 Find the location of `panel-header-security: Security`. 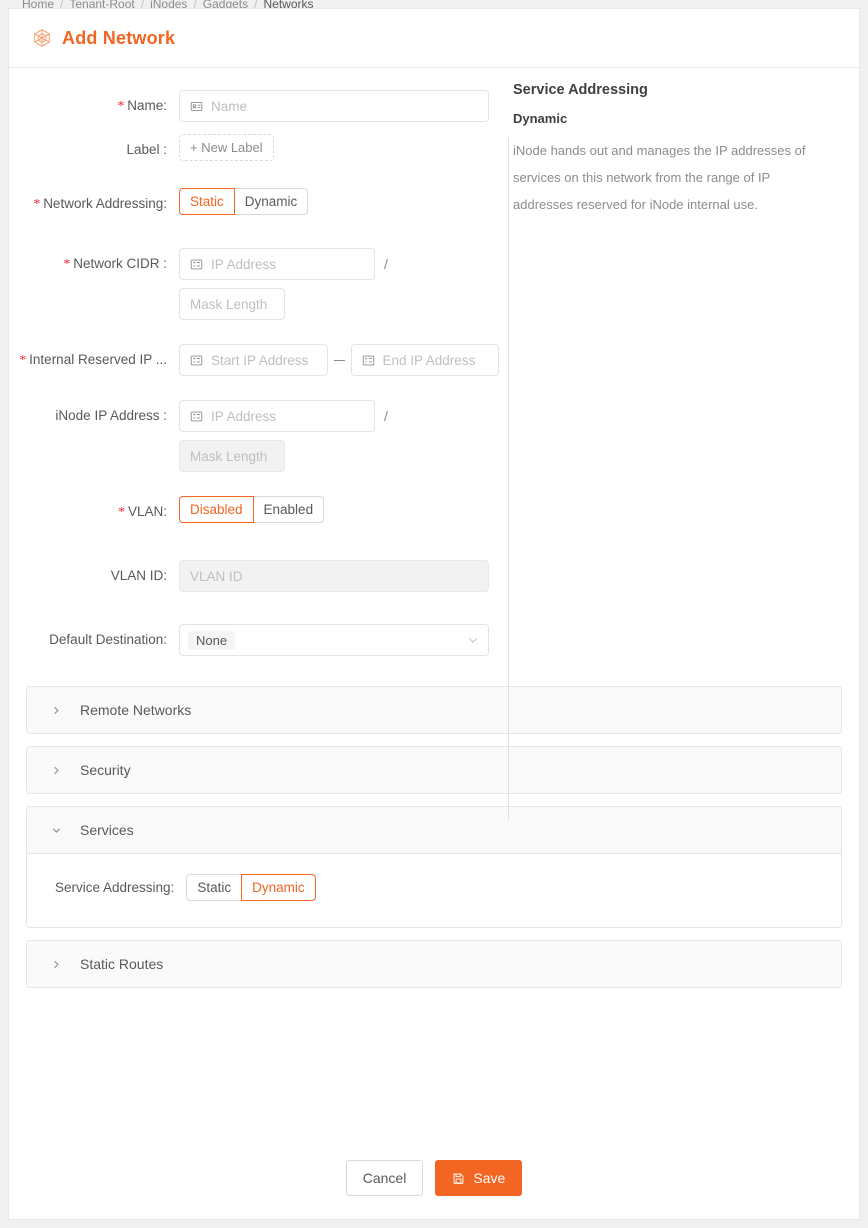

panel-header-security: Security is located at coordinates (434, 770).